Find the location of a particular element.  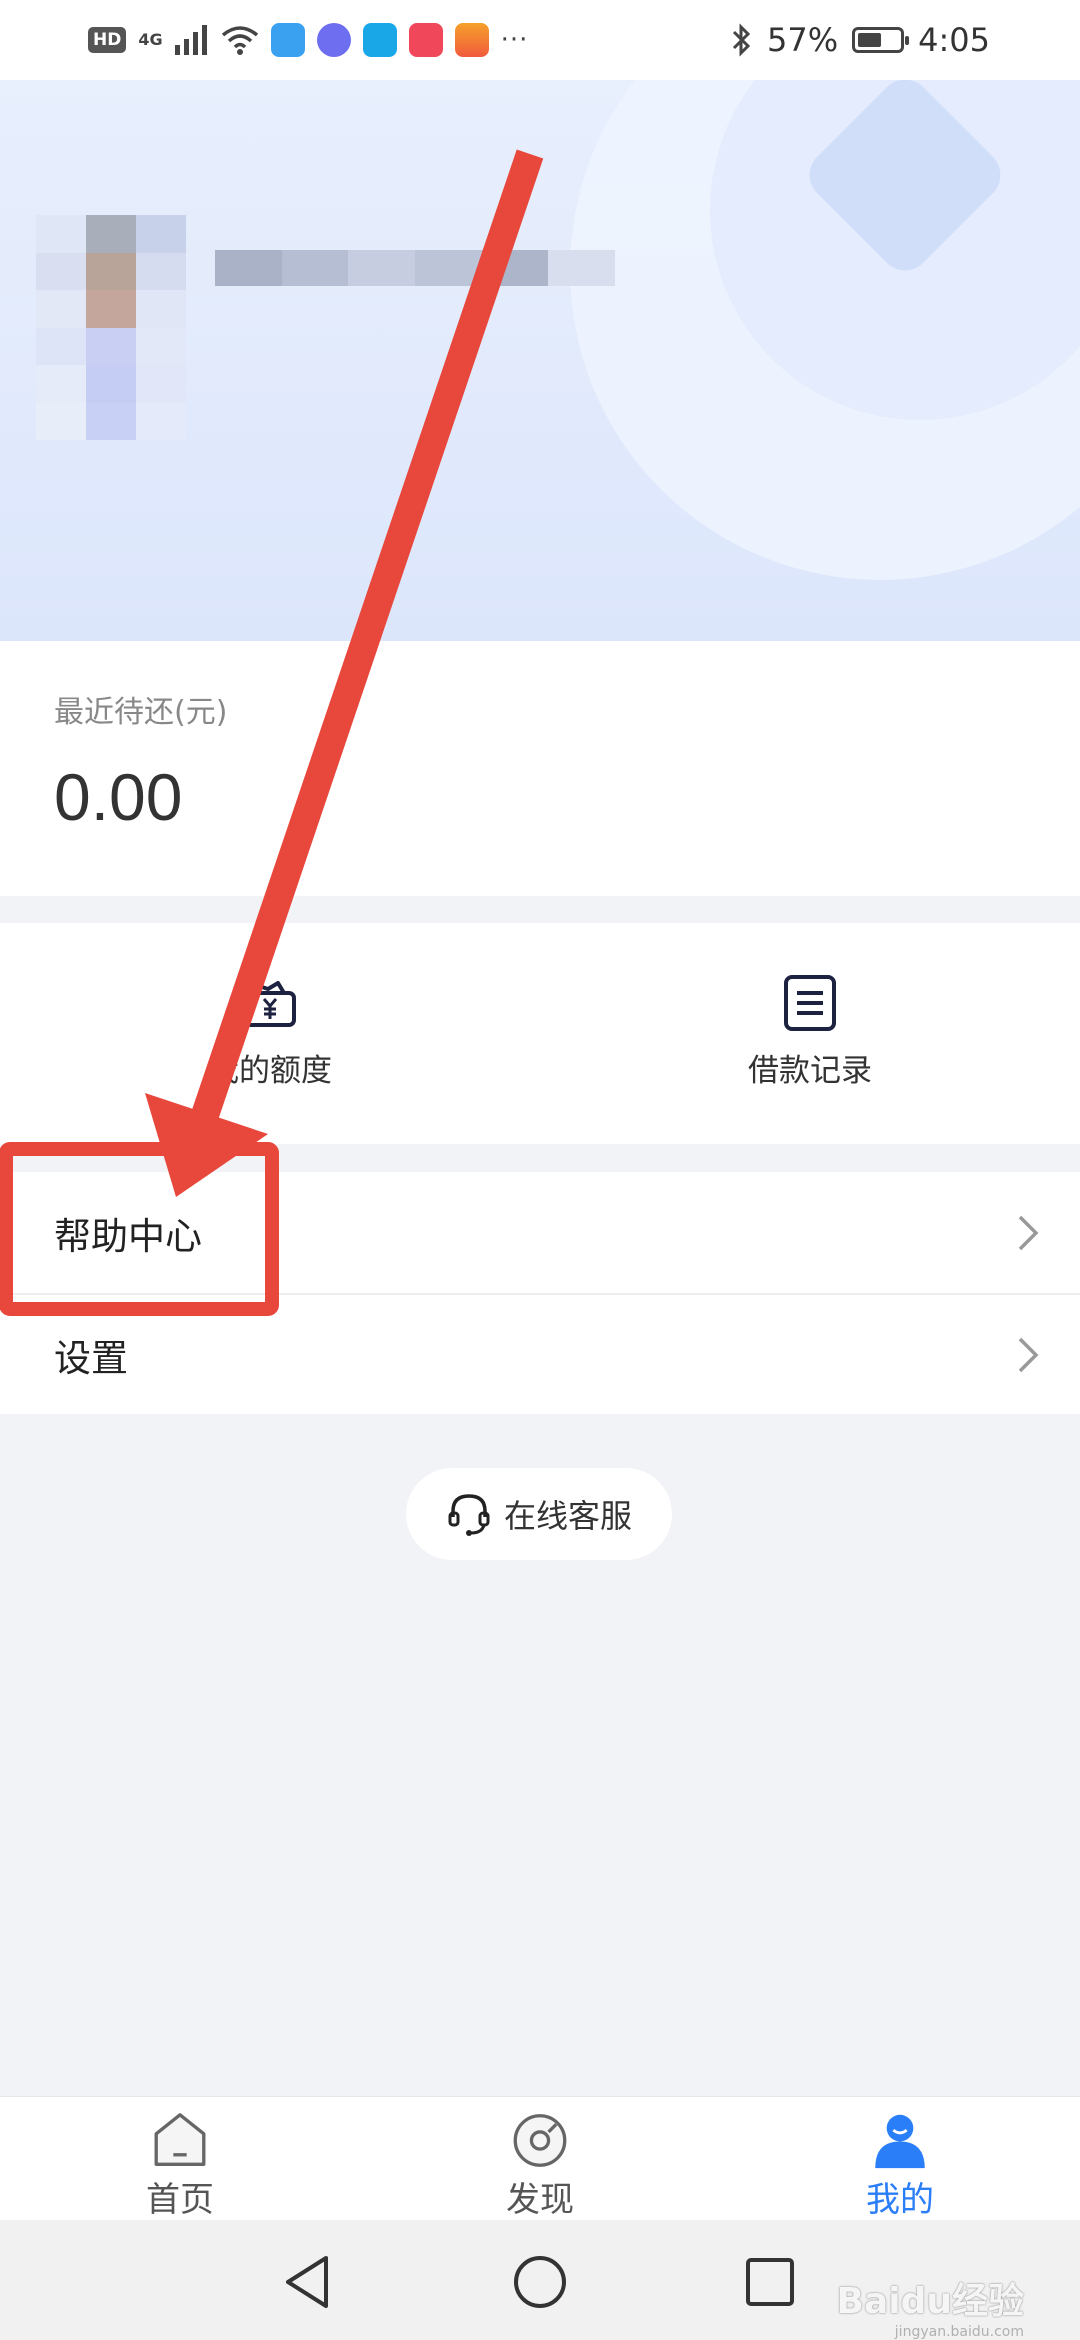

home-circle-icon is located at coordinates (540, 2282).